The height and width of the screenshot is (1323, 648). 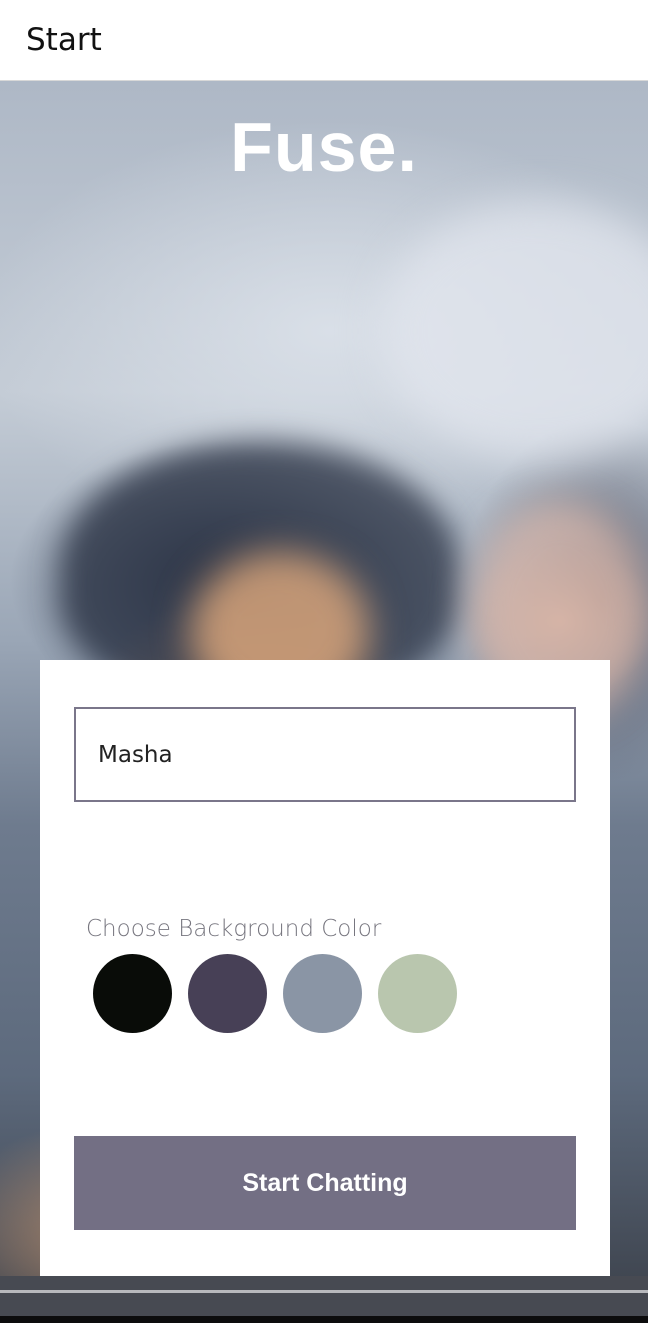 I want to click on color-swatches, so click(x=275, y=993).